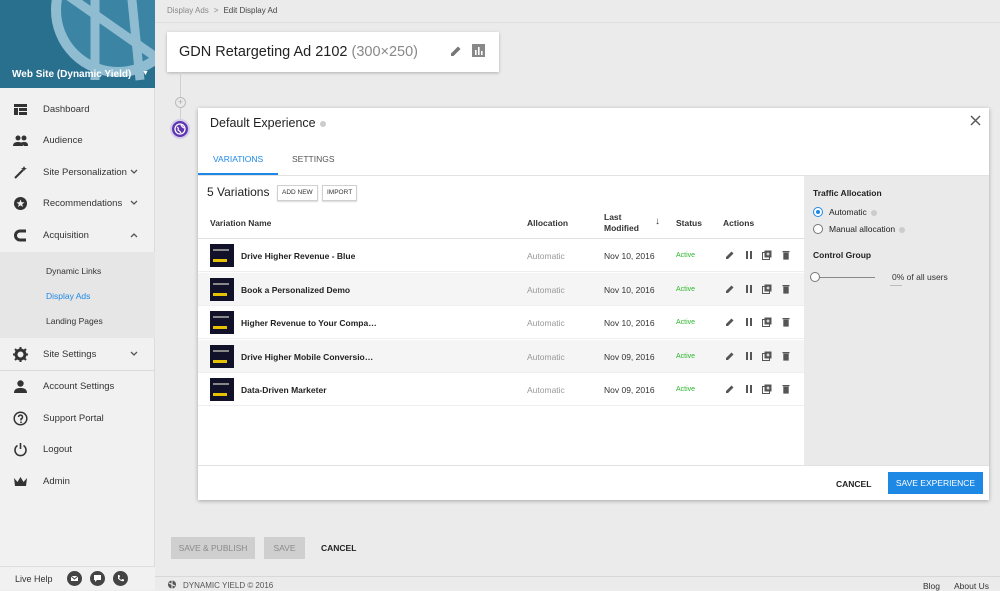 This screenshot has width=1000, height=591. I want to click on sidebar-item-label: Site Personalization, so click(85, 172).